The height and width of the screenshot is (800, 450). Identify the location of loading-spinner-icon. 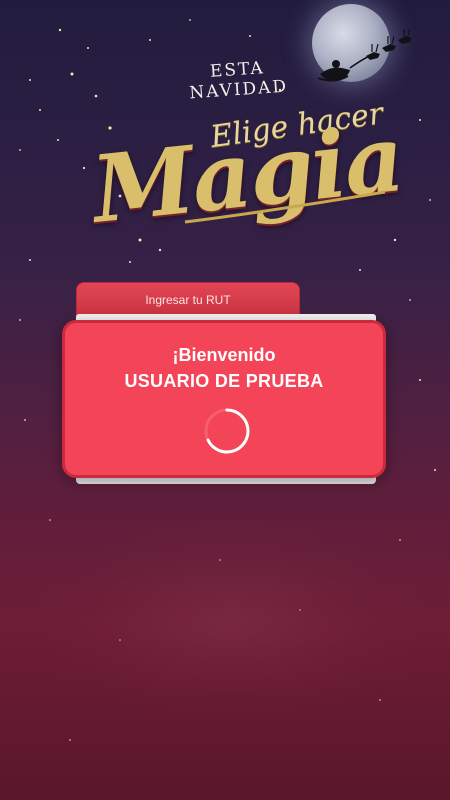
(227, 431).